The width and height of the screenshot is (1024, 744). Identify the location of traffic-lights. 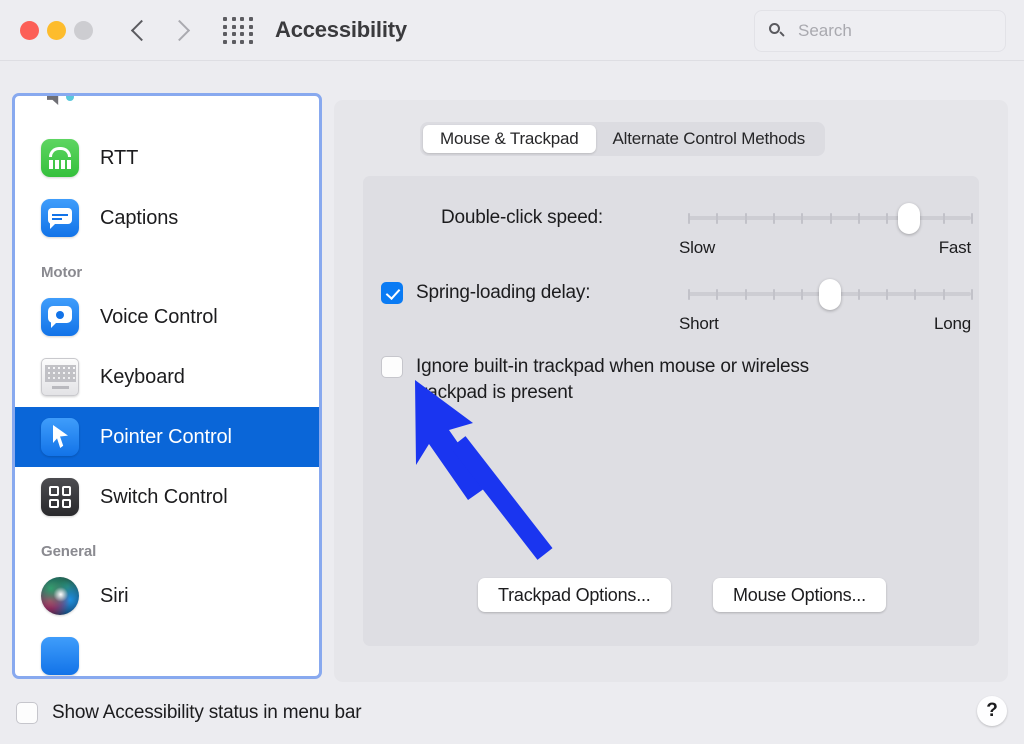
(56, 30).